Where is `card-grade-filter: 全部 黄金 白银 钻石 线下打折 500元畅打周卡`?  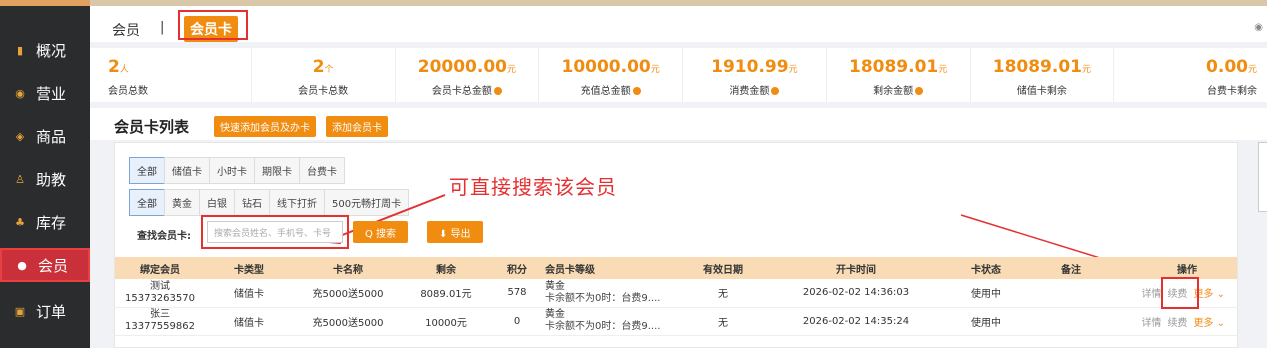 card-grade-filter: 全部 黄金 白银 钻石 线下打折 500元畅打周卡 is located at coordinates (269, 202).